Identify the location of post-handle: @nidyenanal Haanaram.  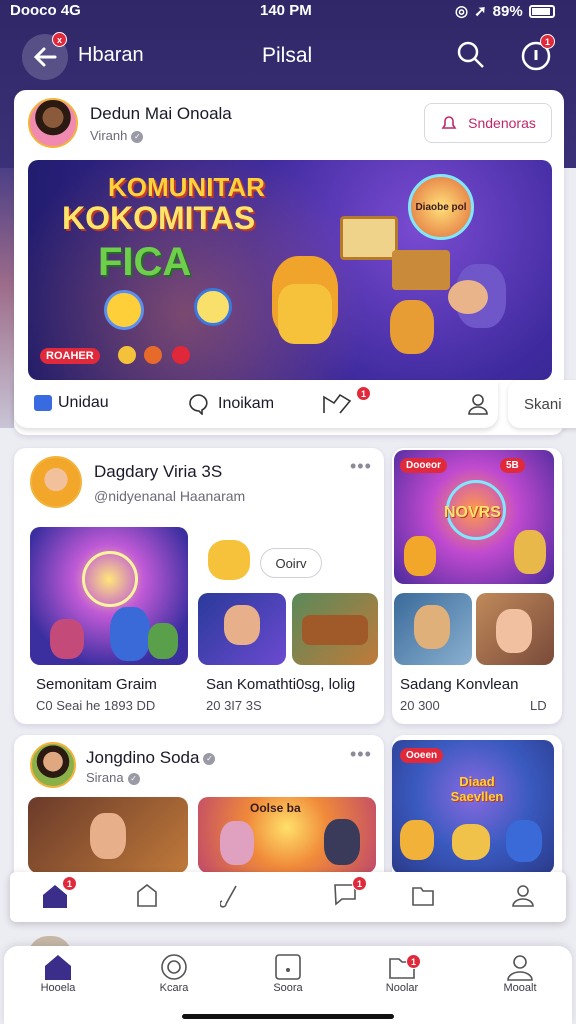
(170, 496).